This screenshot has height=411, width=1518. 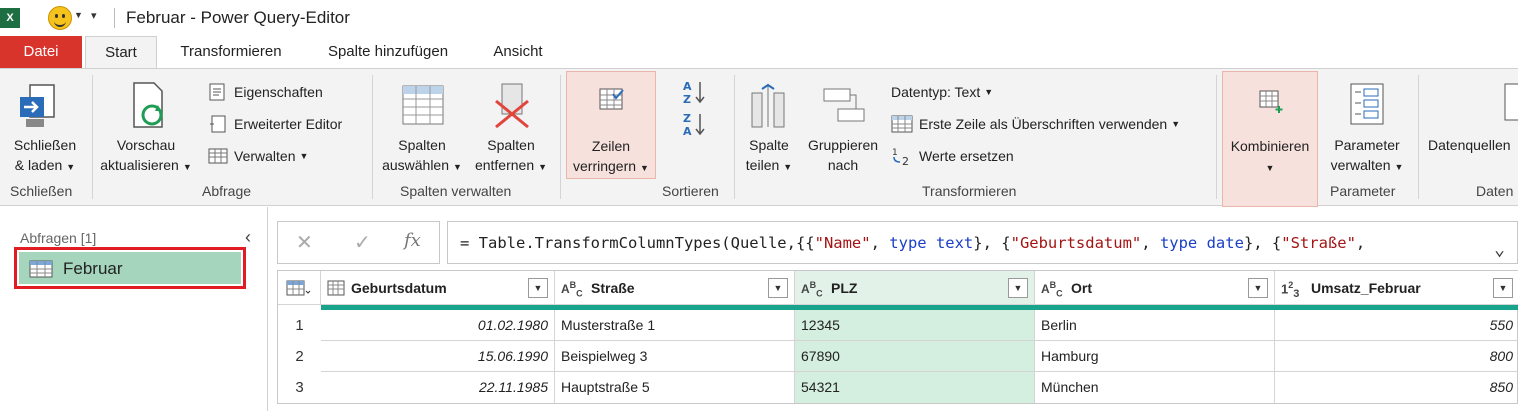 I want to click on query-item-highlight: Februar, so click(x=130, y=268).